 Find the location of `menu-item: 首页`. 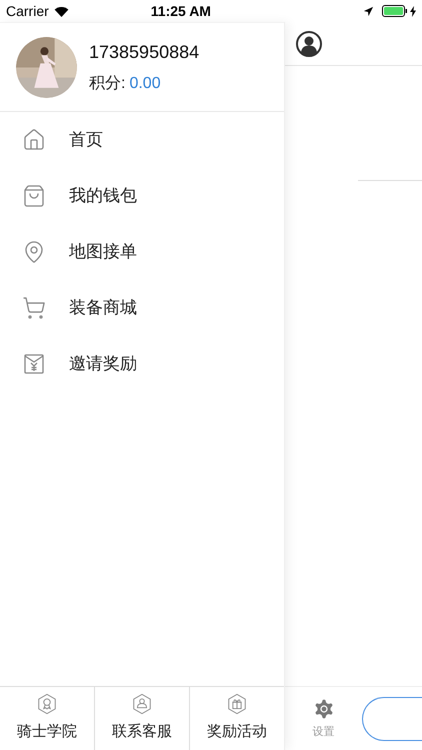

menu-item: 首页 is located at coordinates (142, 140).